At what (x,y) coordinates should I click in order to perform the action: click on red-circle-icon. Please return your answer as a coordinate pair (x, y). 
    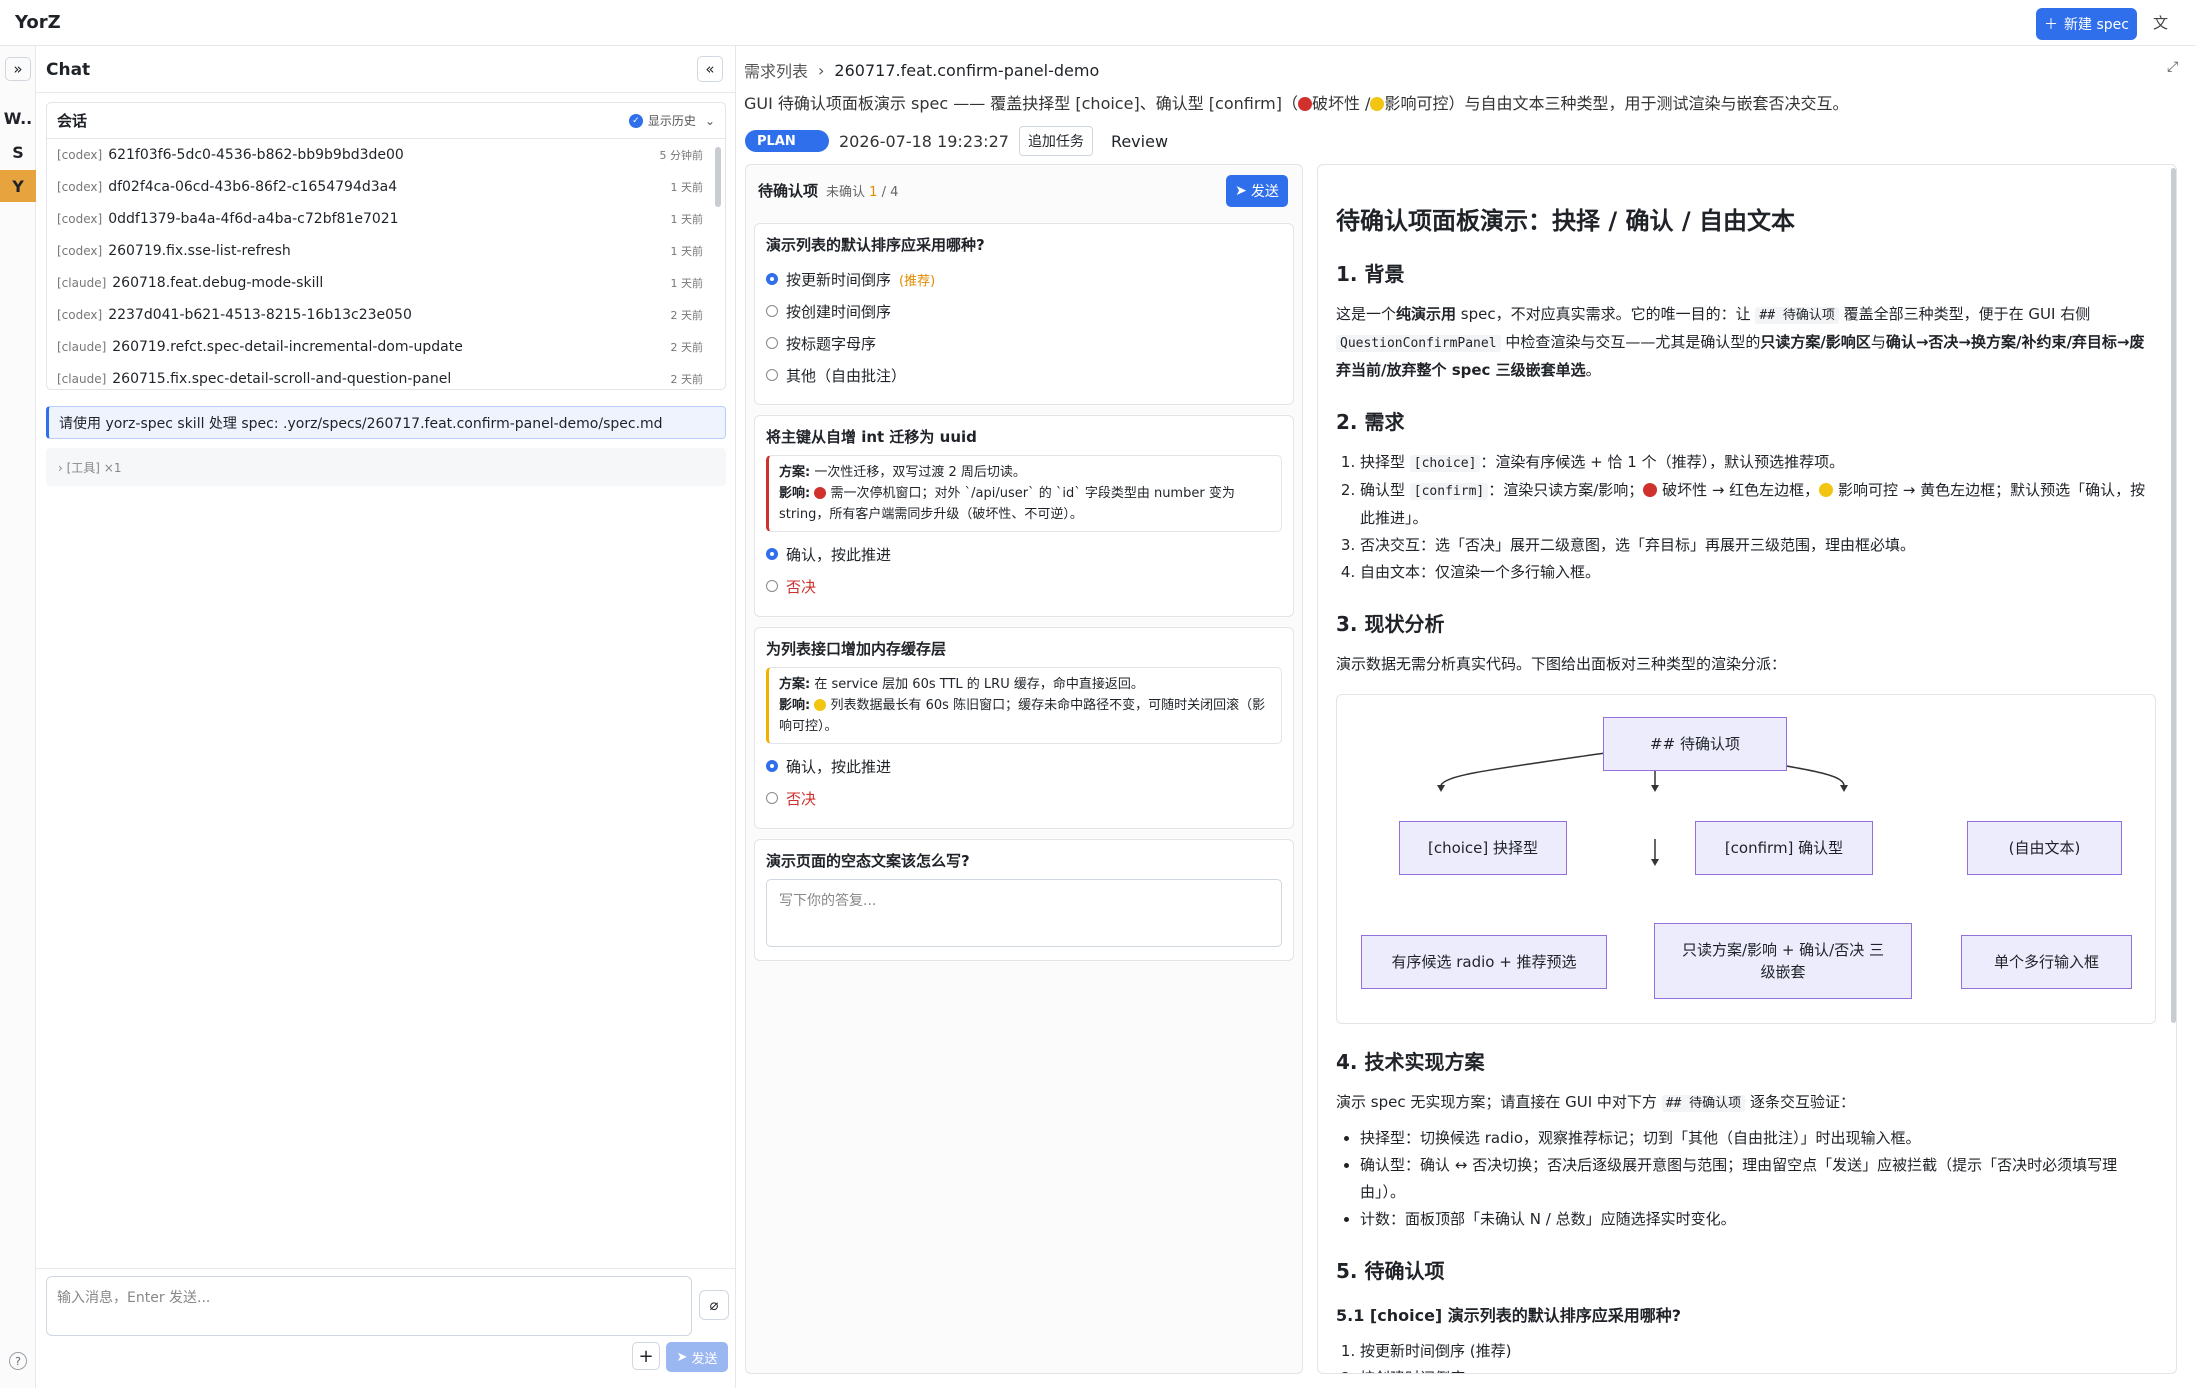
    Looking at the image, I should click on (1304, 104).